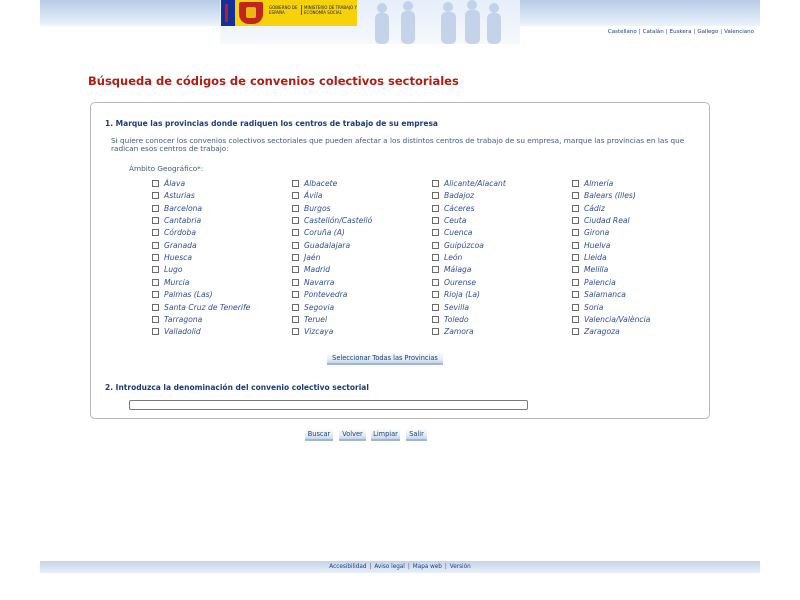 This screenshot has width=800, height=600. I want to click on footer-version-link: Versión, so click(460, 567).